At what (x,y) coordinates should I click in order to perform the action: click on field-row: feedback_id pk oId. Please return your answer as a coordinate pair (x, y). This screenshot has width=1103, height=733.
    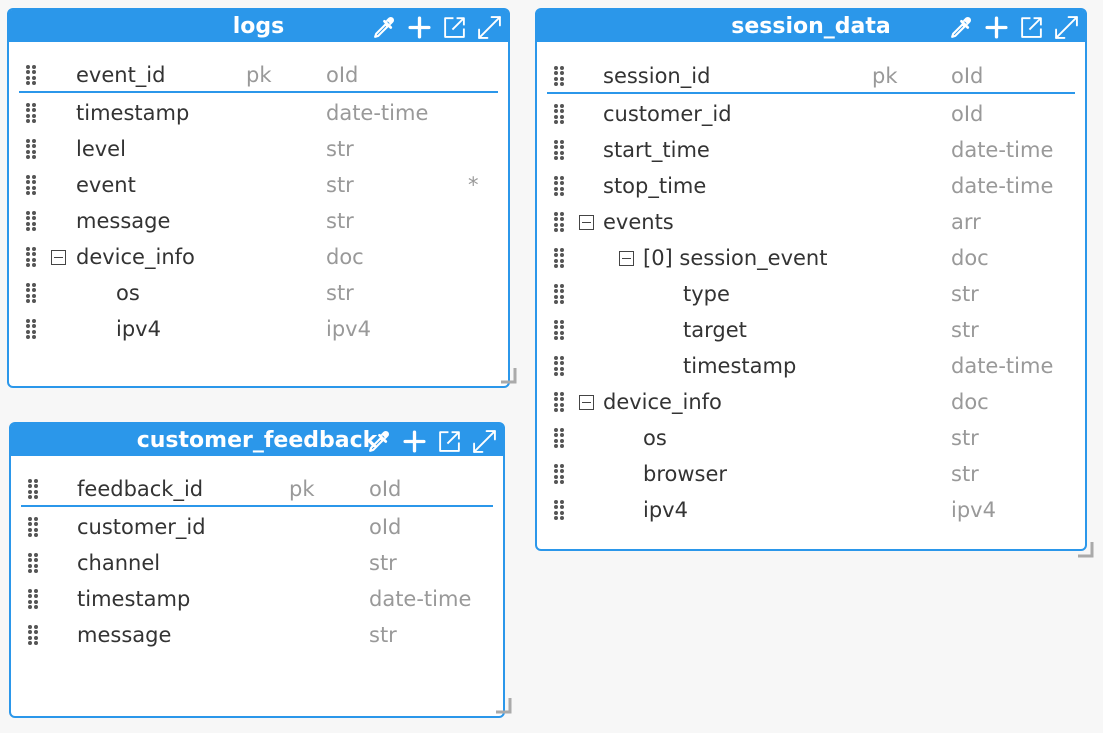
    Looking at the image, I should click on (257, 489).